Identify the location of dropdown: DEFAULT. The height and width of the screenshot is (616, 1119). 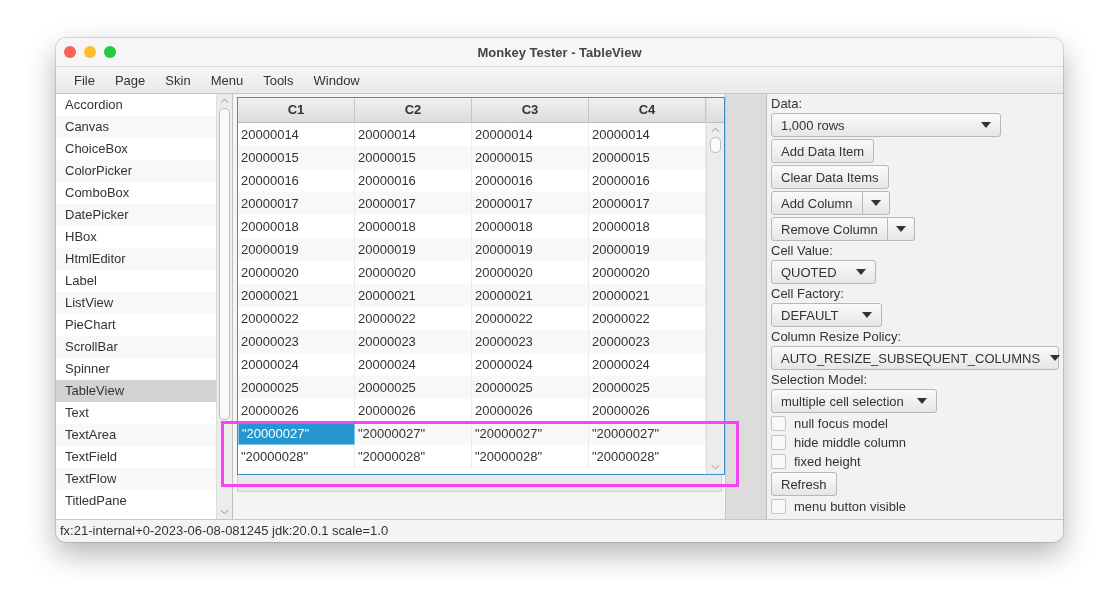
(826, 315).